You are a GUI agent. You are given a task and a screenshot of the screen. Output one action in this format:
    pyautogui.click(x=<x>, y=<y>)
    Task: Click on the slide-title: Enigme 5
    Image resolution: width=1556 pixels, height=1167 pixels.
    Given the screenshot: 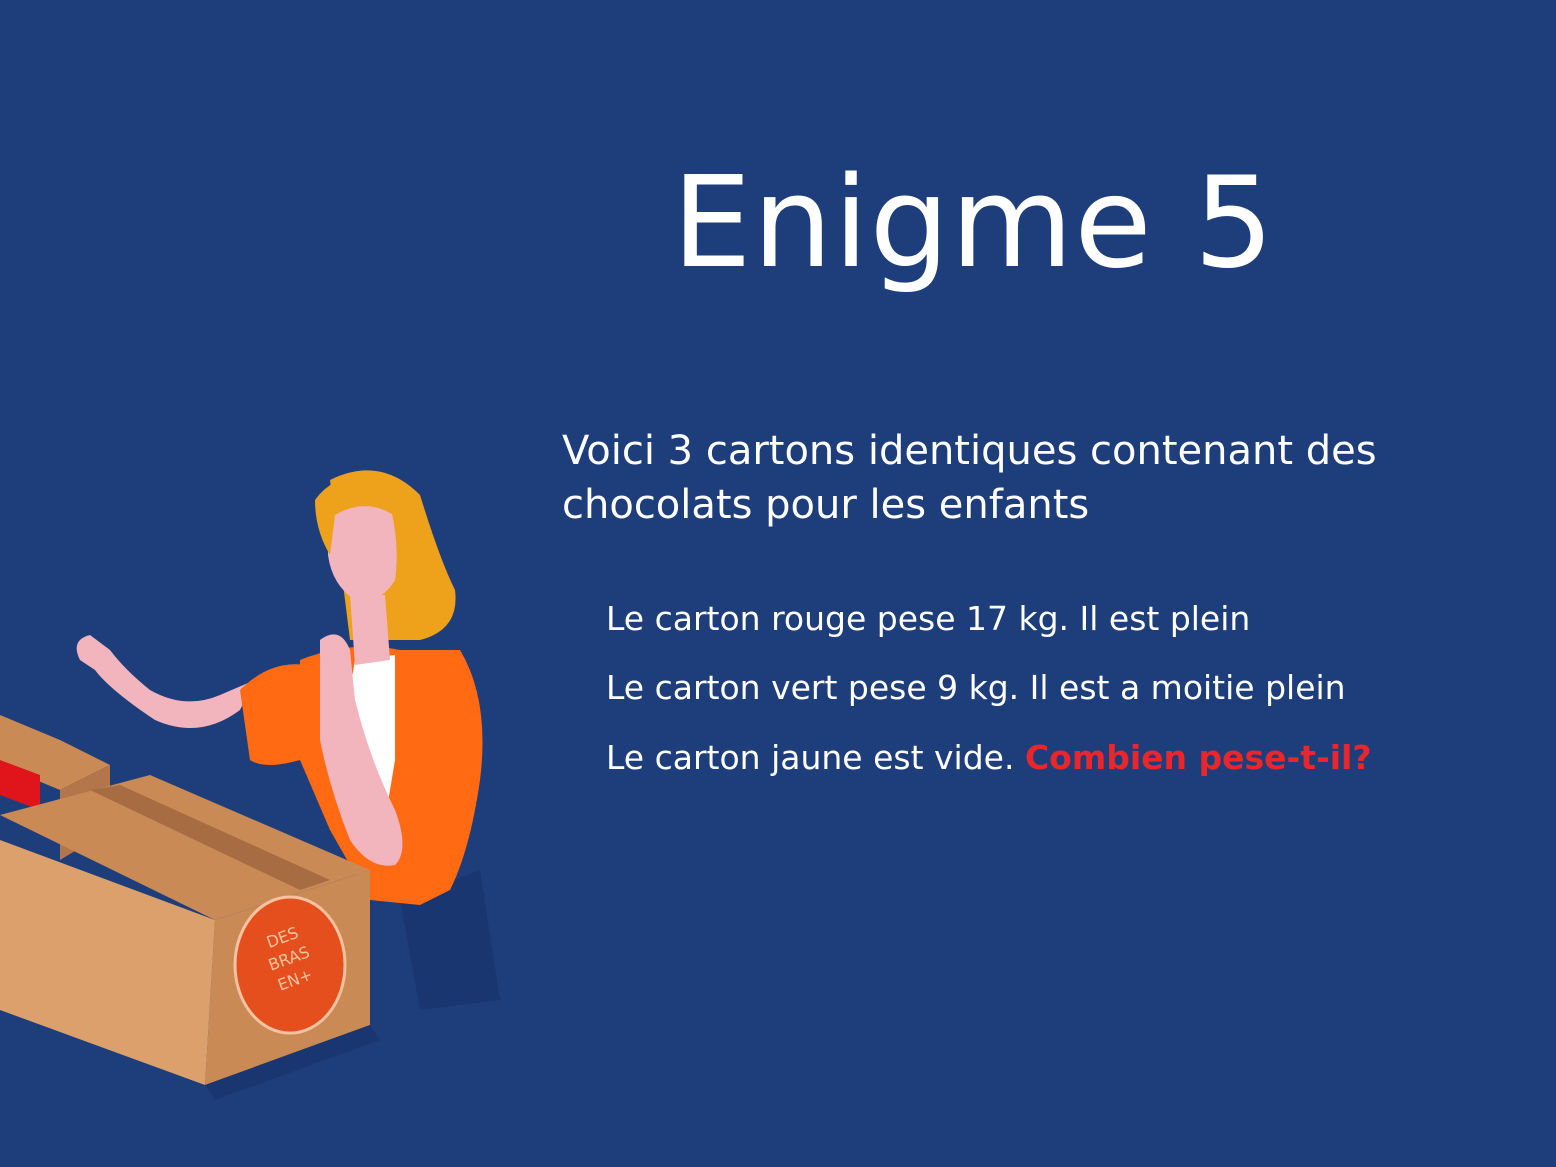 What is the action you would take?
    pyautogui.click(x=973, y=222)
    